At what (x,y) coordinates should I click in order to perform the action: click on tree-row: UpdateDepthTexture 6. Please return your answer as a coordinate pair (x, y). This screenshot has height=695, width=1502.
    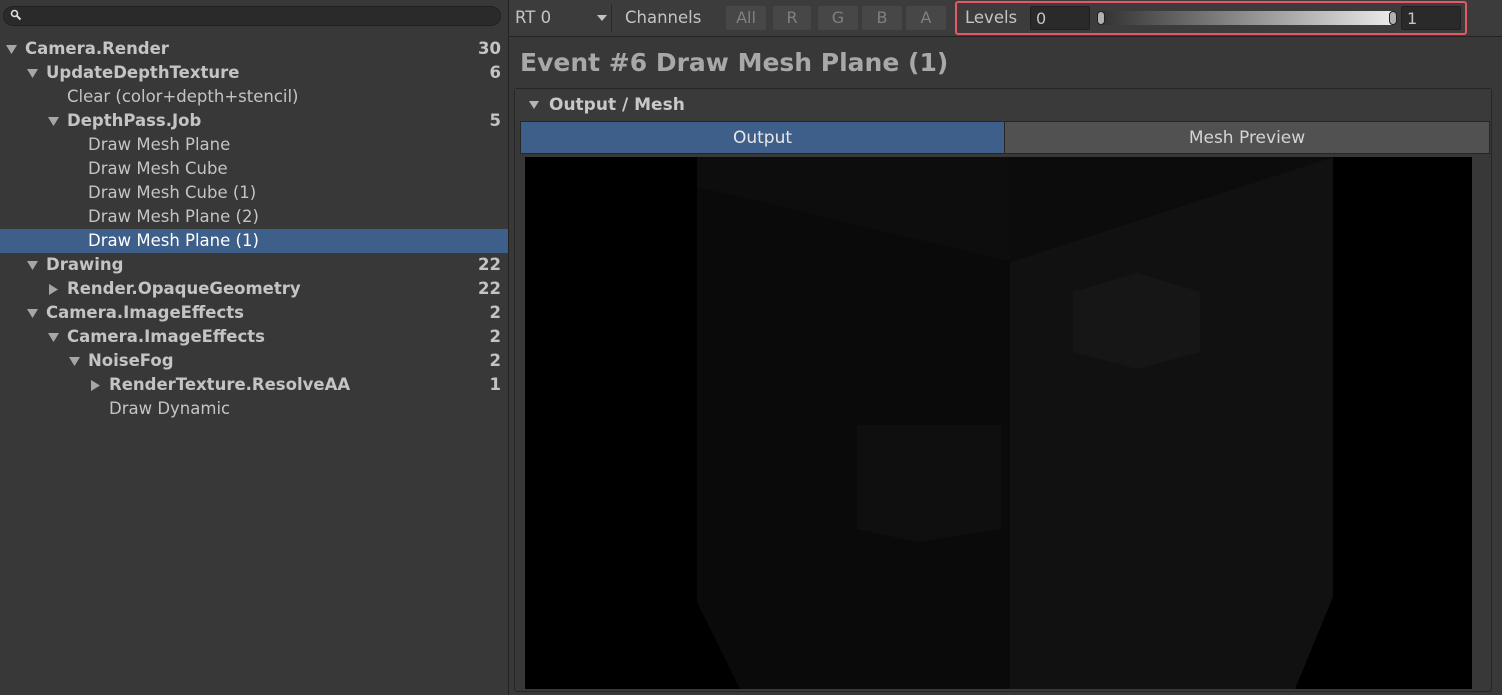
    Looking at the image, I should click on (254, 73).